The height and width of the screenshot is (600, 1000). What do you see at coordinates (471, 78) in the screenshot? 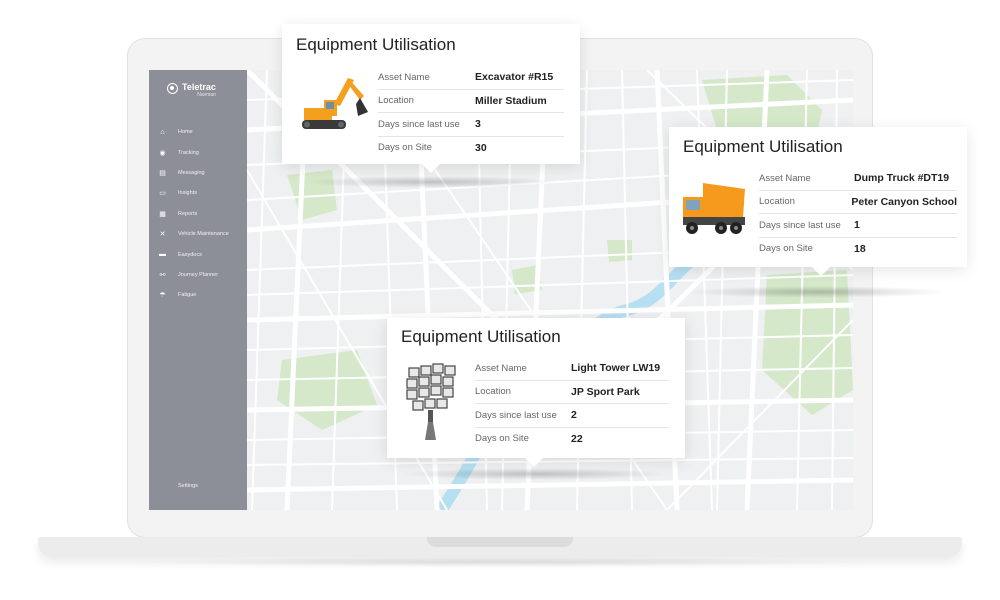
I see `asset-name-row: Asset Name Excavator #R15` at bounding box center [471, 78].